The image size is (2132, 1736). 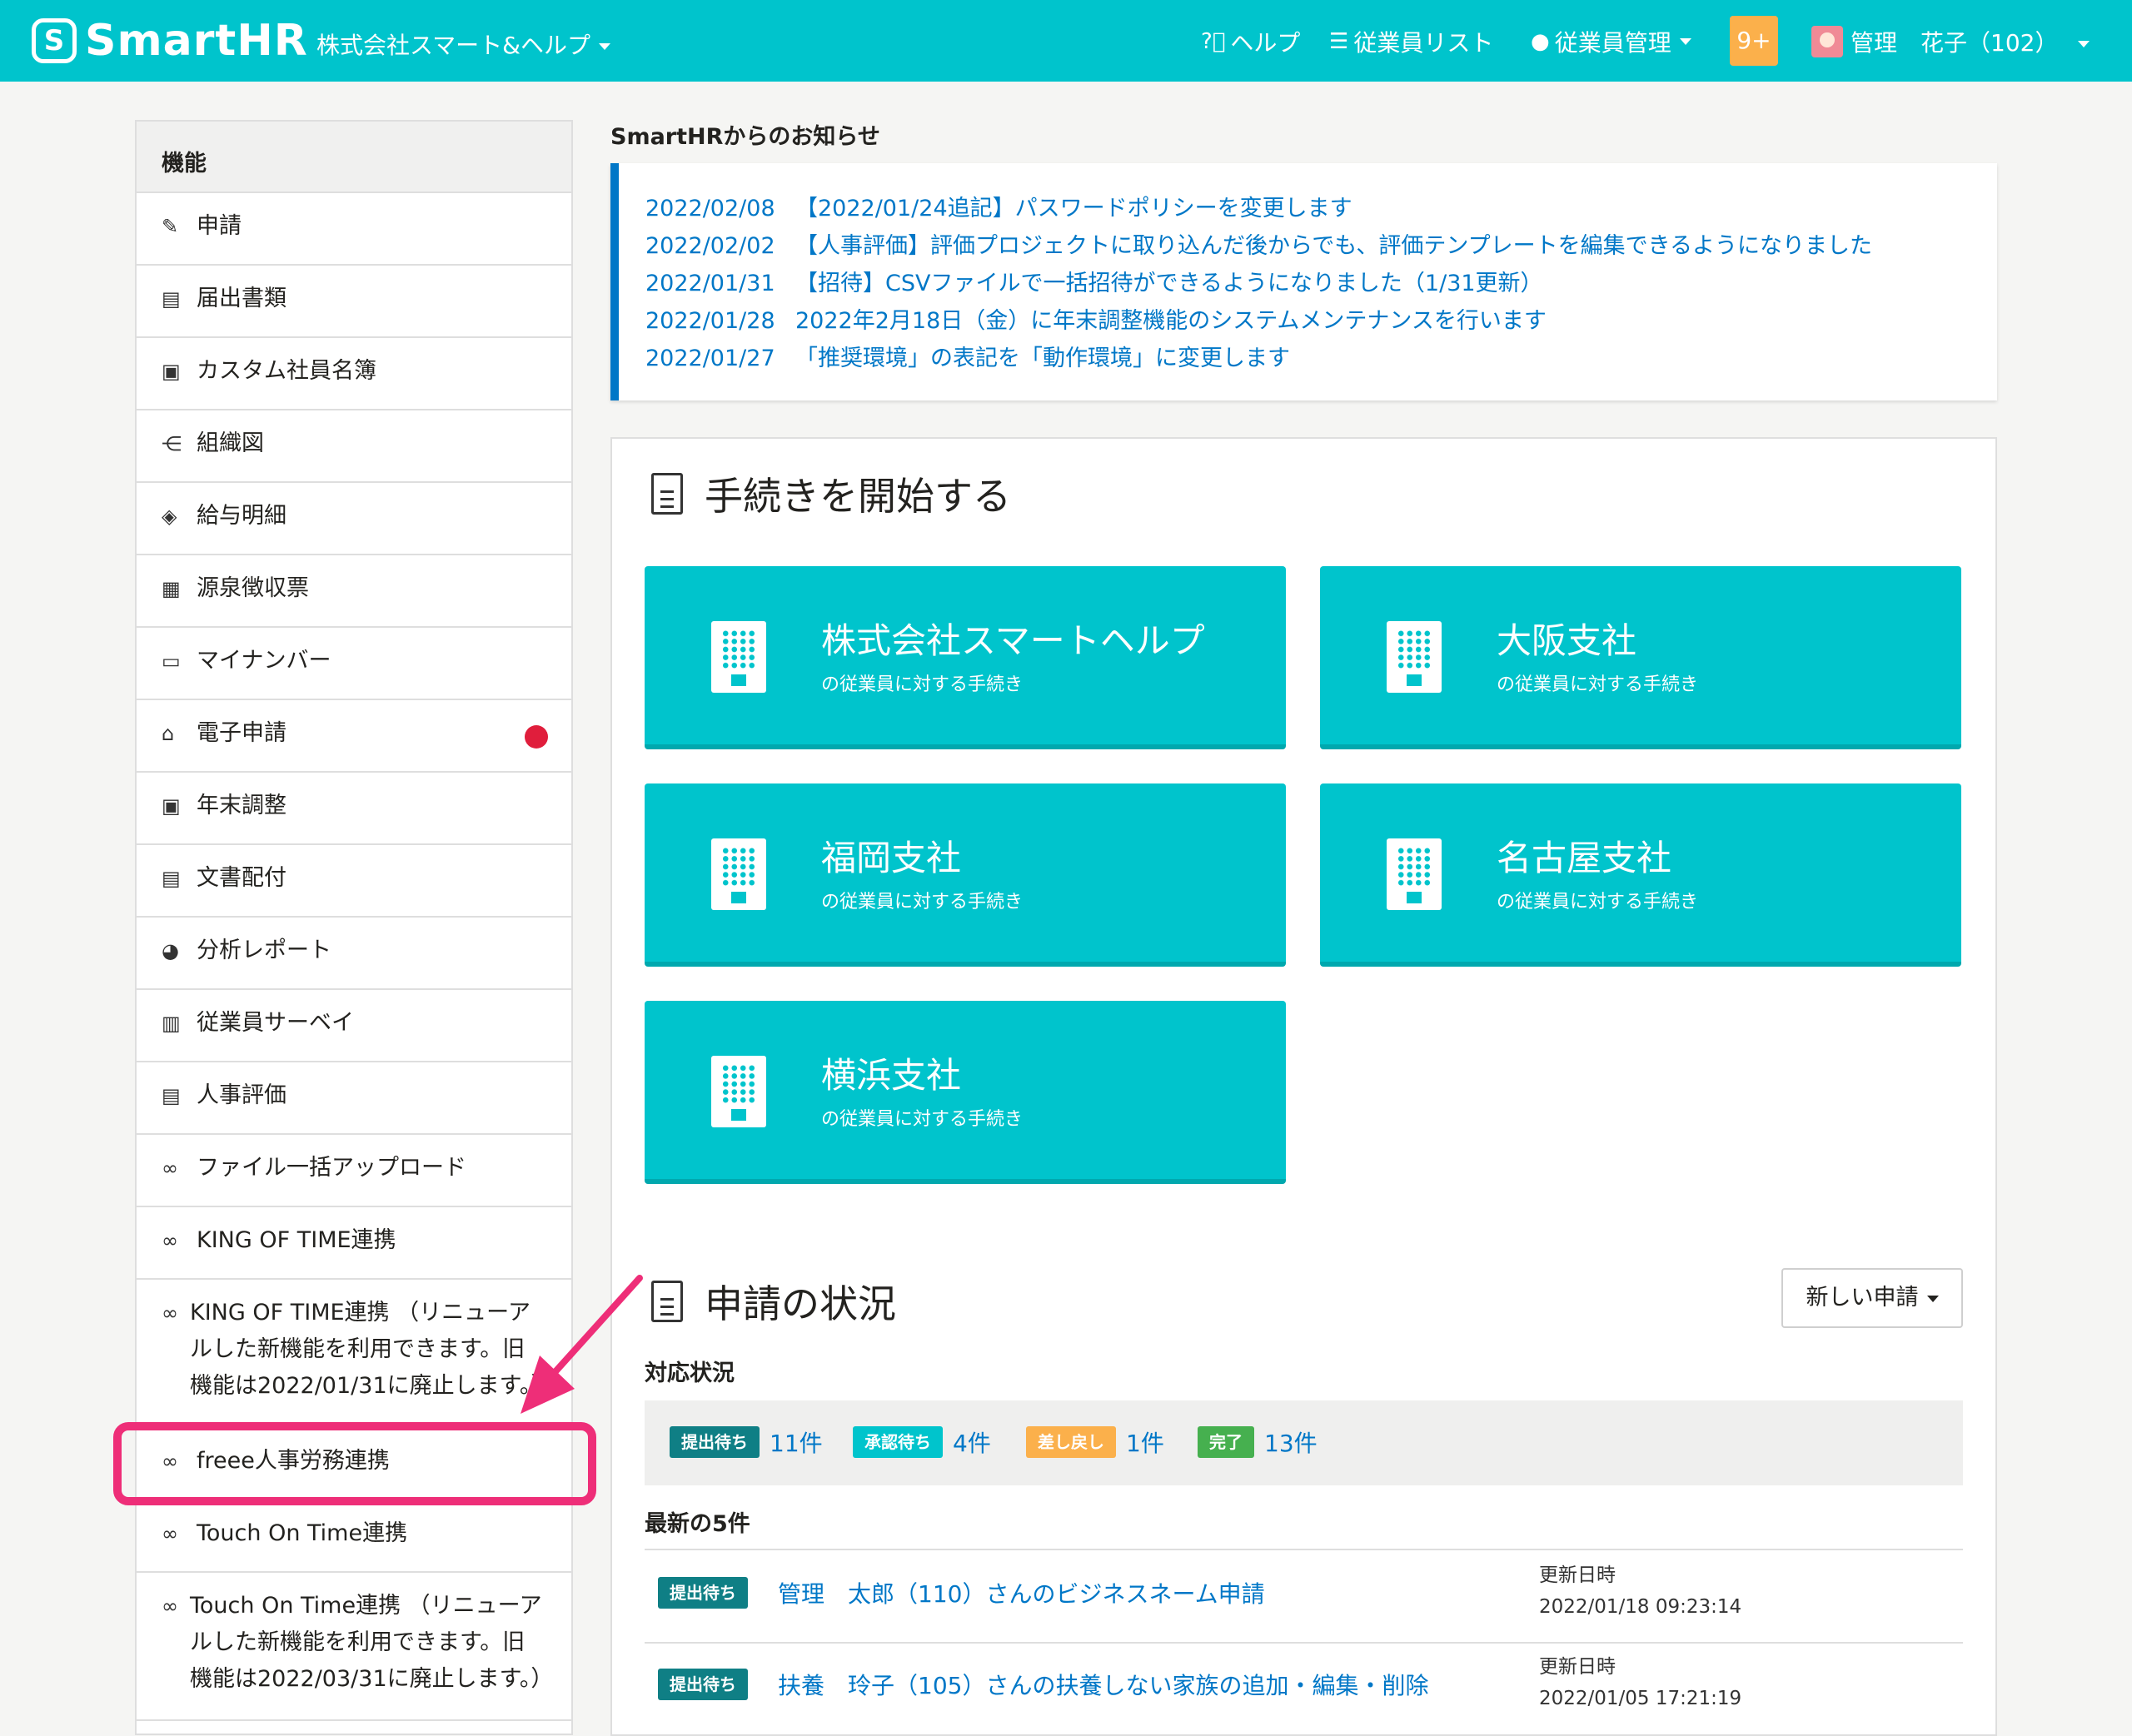 What do you see at coordinates (354, 157) in the screenshot?
I see `sidebar-title: 機能` at bounding box center [354, 157].